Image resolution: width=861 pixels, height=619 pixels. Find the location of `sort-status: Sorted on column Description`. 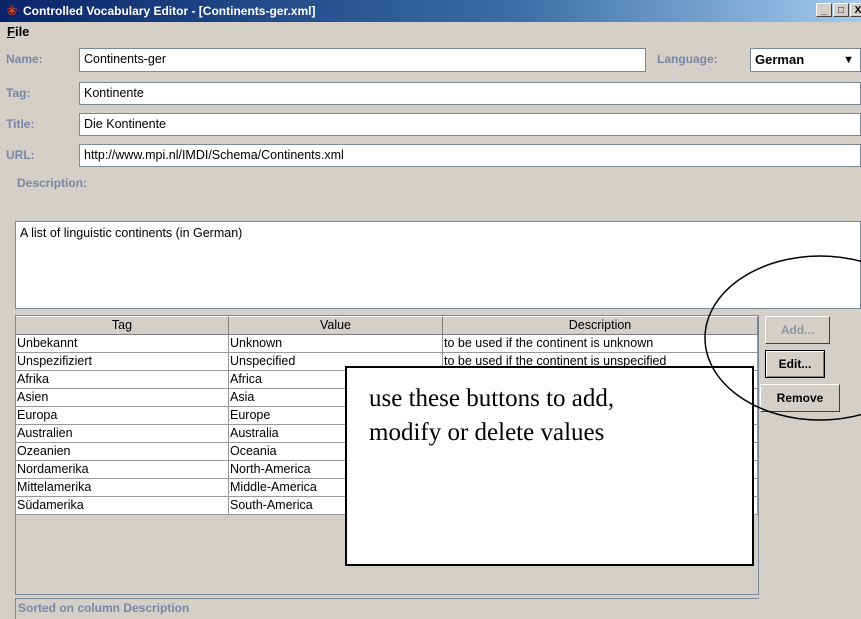

sort-status: Sorted on column Description is located at coordinates (387, 608).